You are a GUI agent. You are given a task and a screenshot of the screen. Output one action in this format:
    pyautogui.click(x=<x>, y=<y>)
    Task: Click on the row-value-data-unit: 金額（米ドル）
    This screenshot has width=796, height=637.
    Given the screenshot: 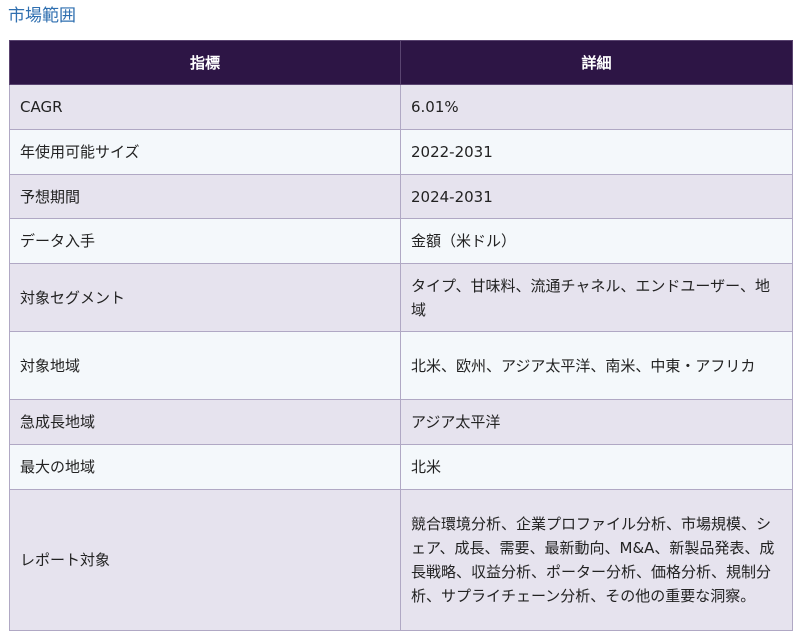 What is the action you would take?
    pyautogui.click(x=596, y=241)
    